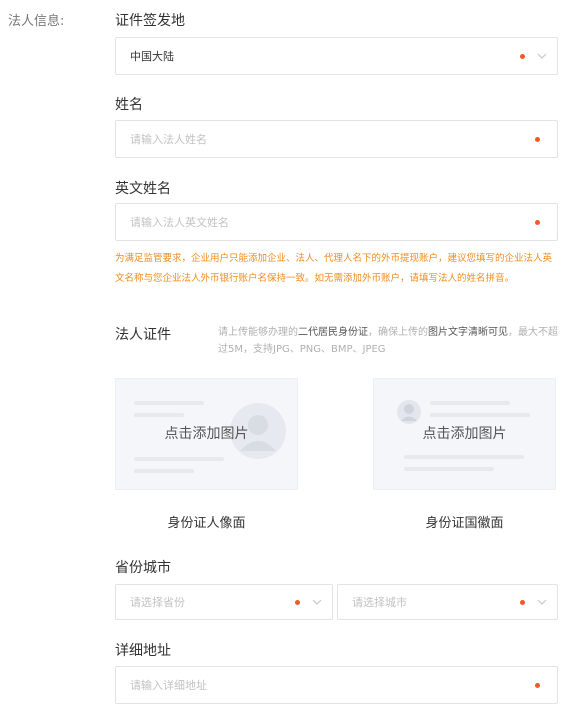  Describe the element at coordinates (333, 332) in the screenshot. I see `hint-strong: 二代居民身份证` at that location.